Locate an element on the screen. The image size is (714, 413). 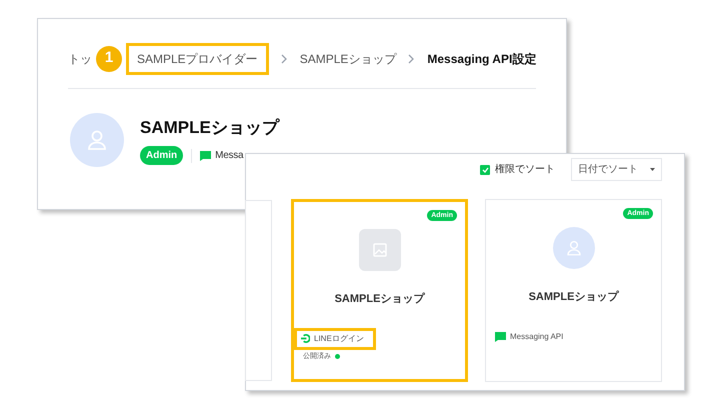
channel-title: SAMPLEショップ is located at coordinates (209, 127).